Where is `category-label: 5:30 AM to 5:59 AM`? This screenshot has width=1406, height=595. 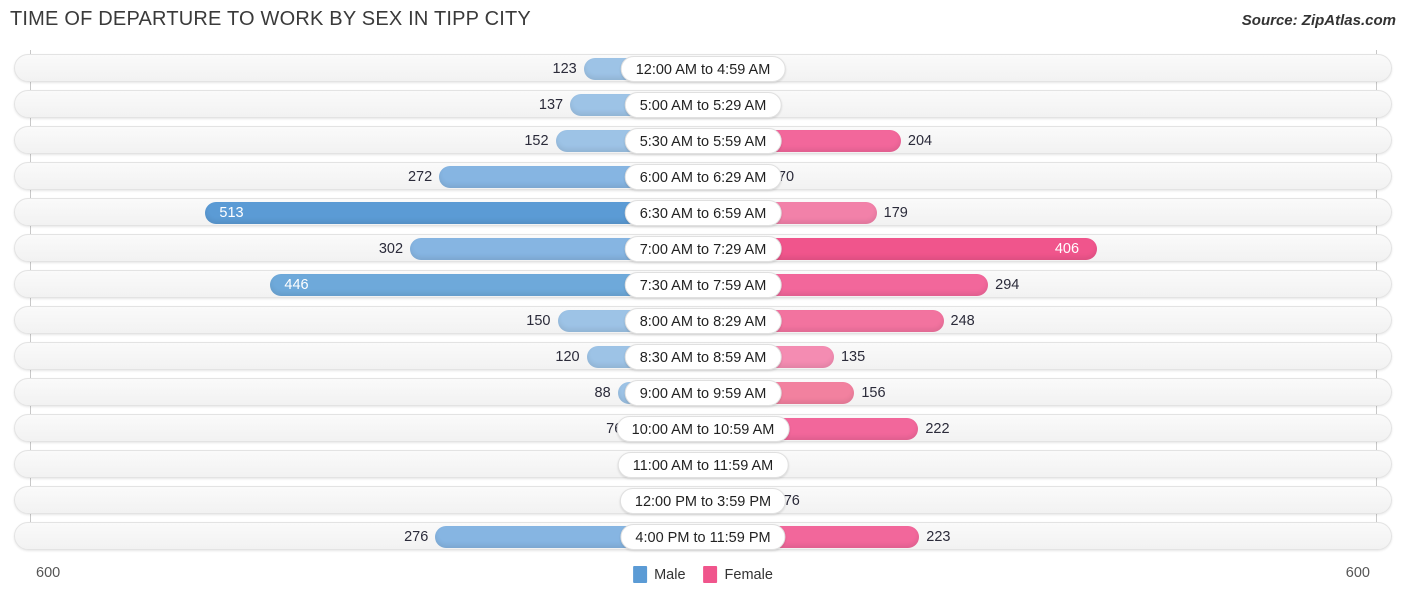
category-label: 5:30 AM to 5:59 AM is located at coordinates (703, 141).